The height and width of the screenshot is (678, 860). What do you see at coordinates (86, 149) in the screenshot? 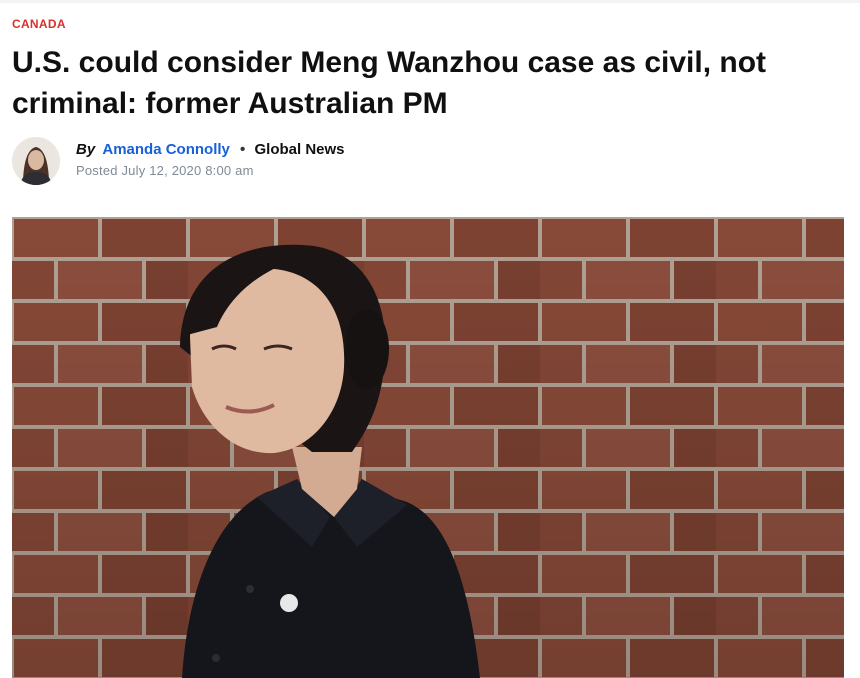
I see `by-label: By` at bounding box center [86, 149].